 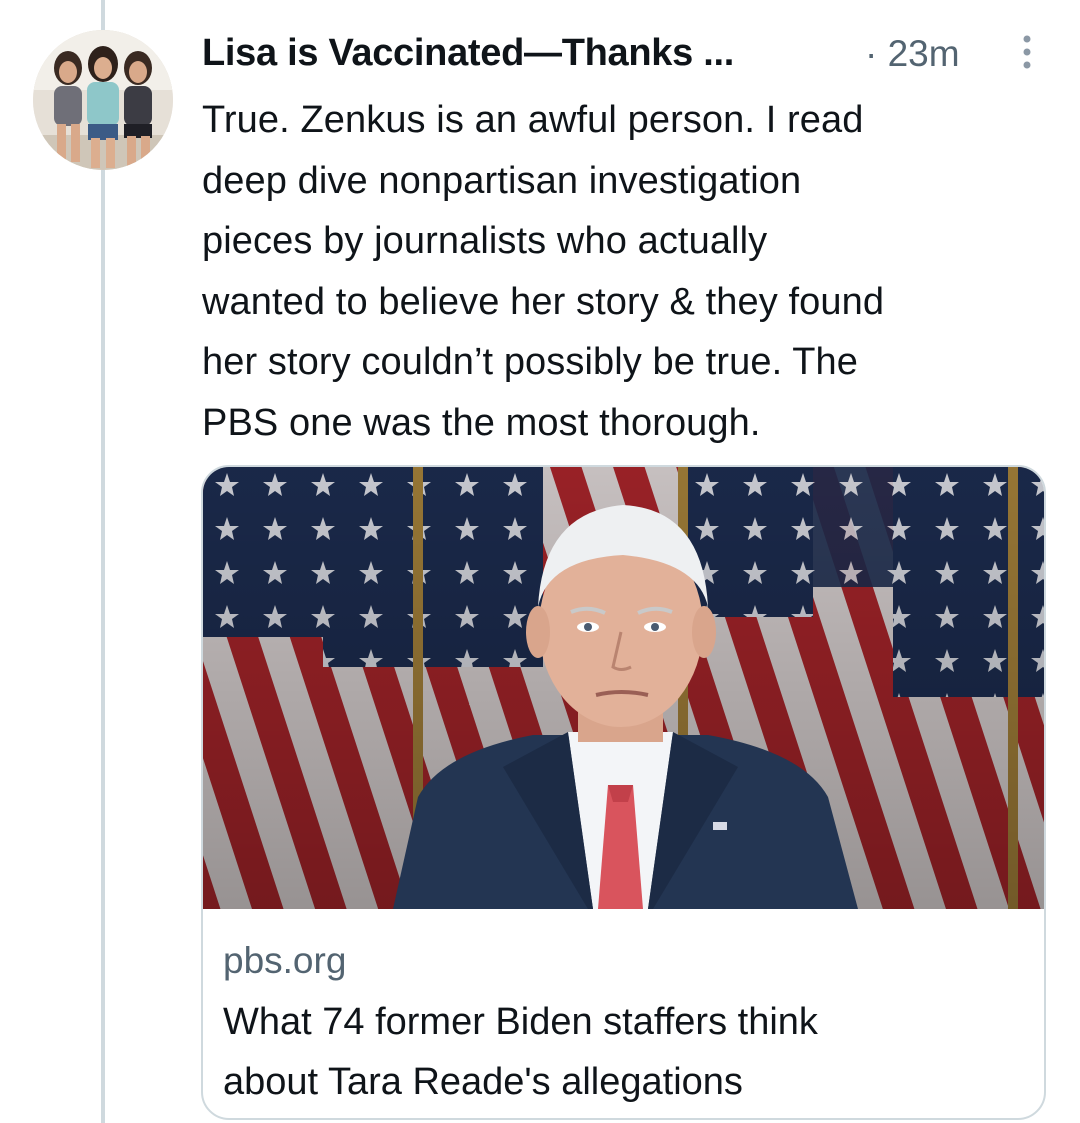 I want to click on tweet-timestamp: 23m, so click(x=924, y=53).